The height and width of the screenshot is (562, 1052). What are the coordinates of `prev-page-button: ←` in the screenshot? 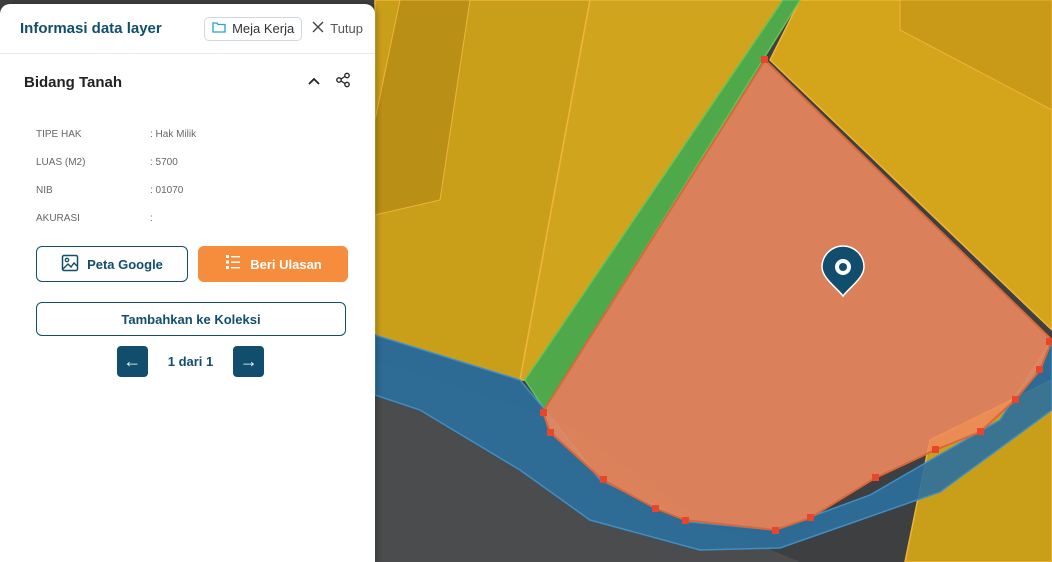 It's located at (132, 361).